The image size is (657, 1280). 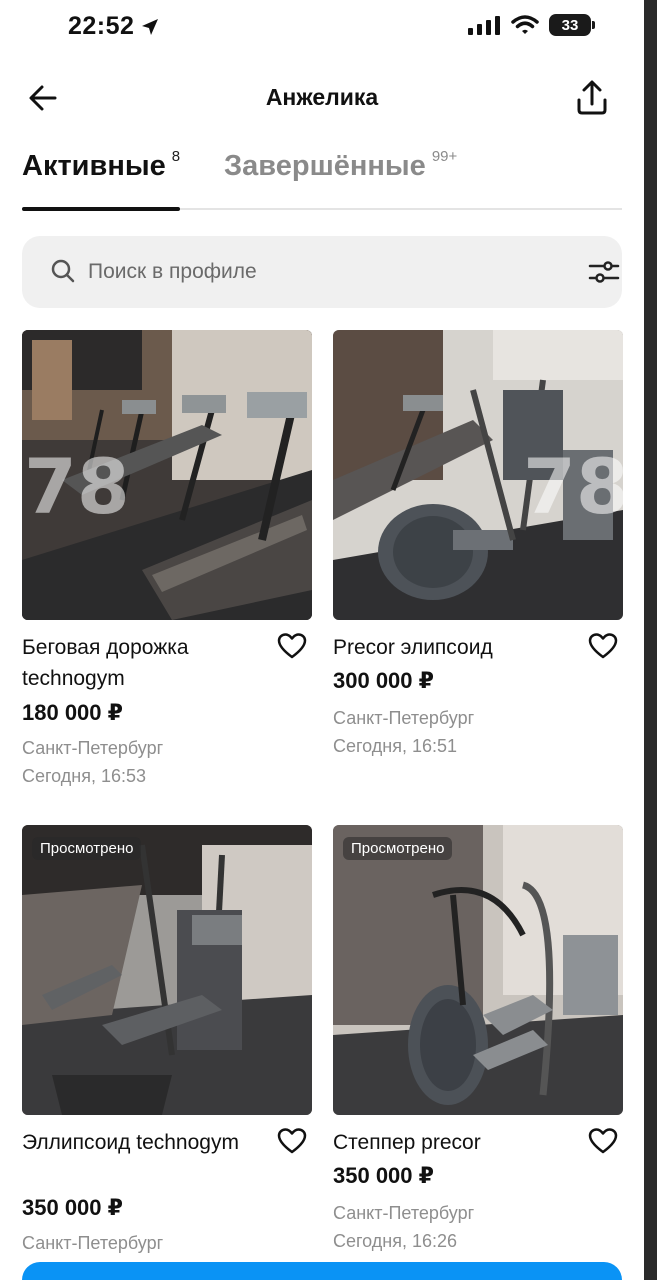 I want to click on share-button, so click(x=592, y=98).